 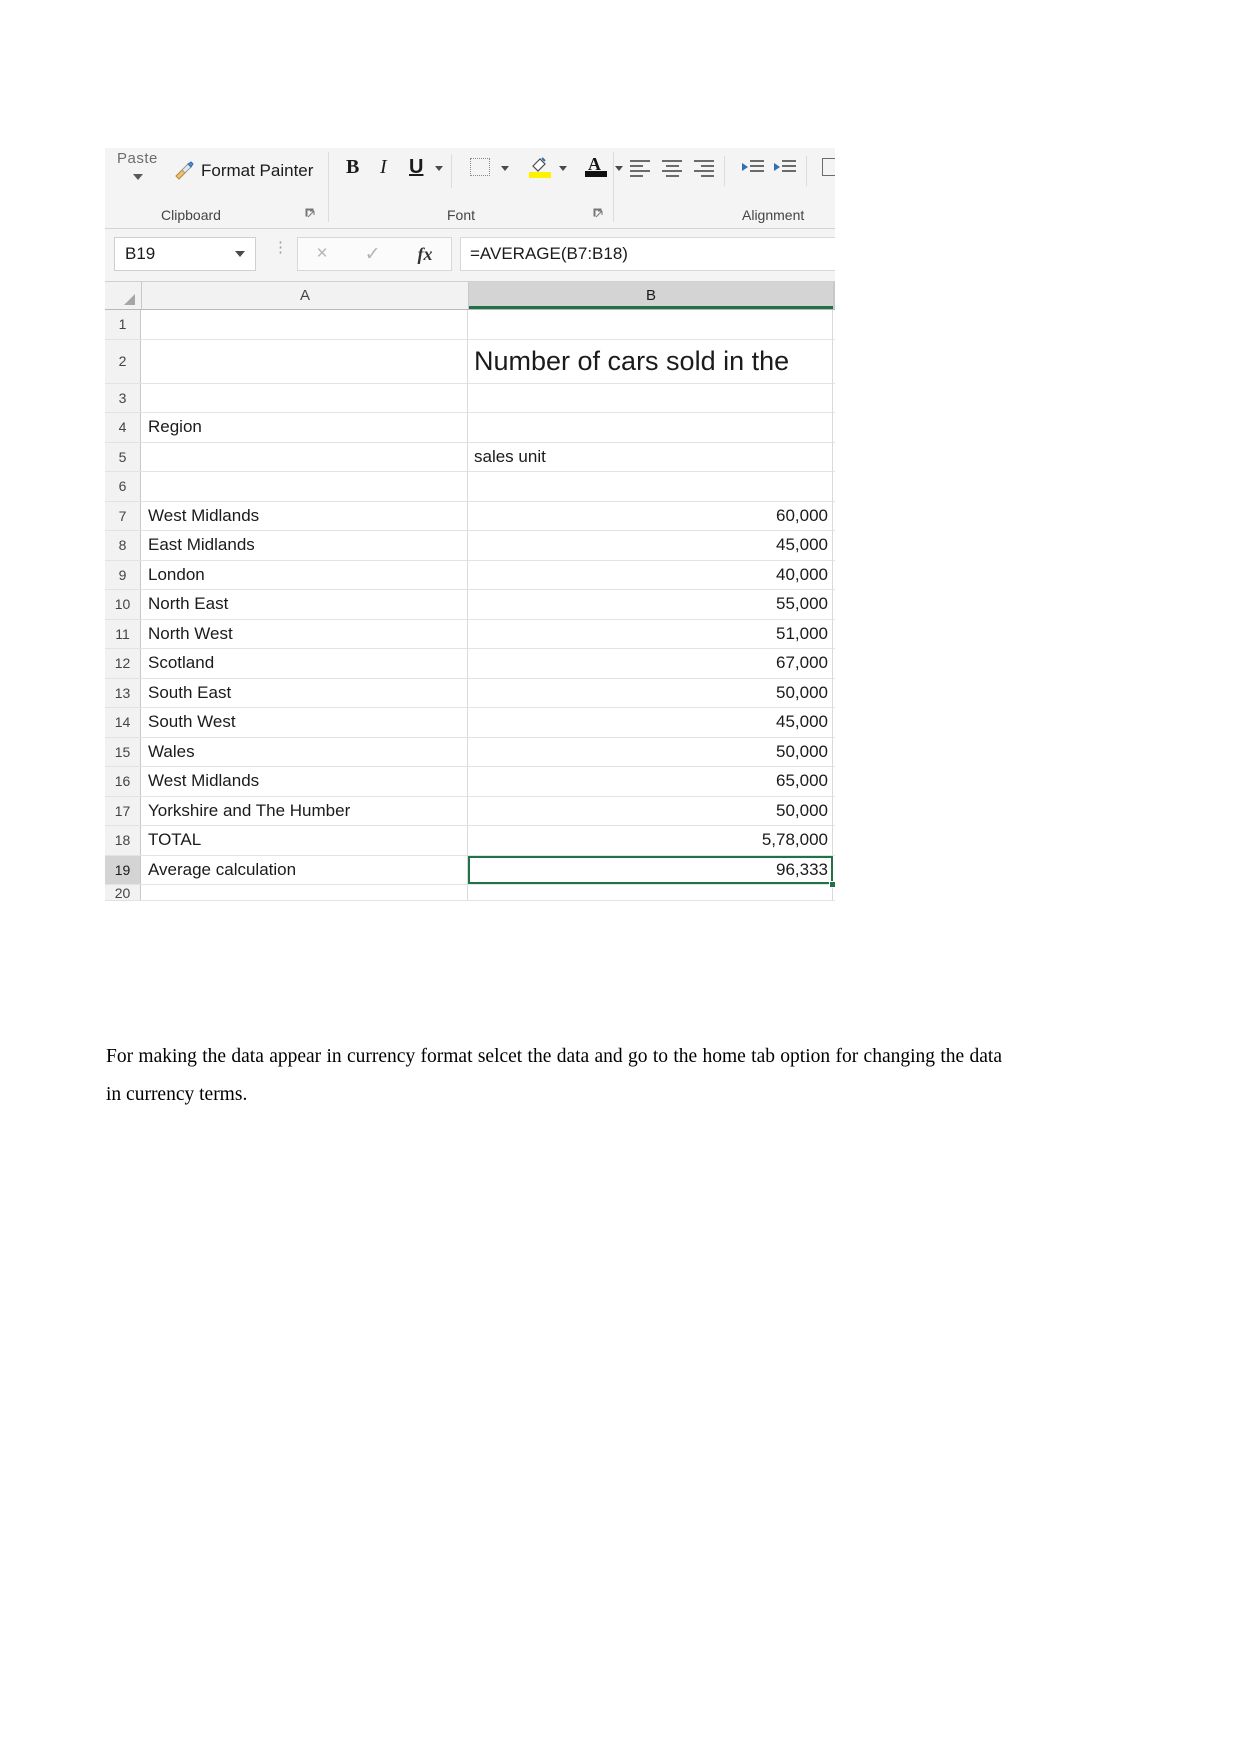 What do you see at coordinates (650, 456) in the screenshot?
I see `cell-b5: sales unit` at bounding box center [650, 456].